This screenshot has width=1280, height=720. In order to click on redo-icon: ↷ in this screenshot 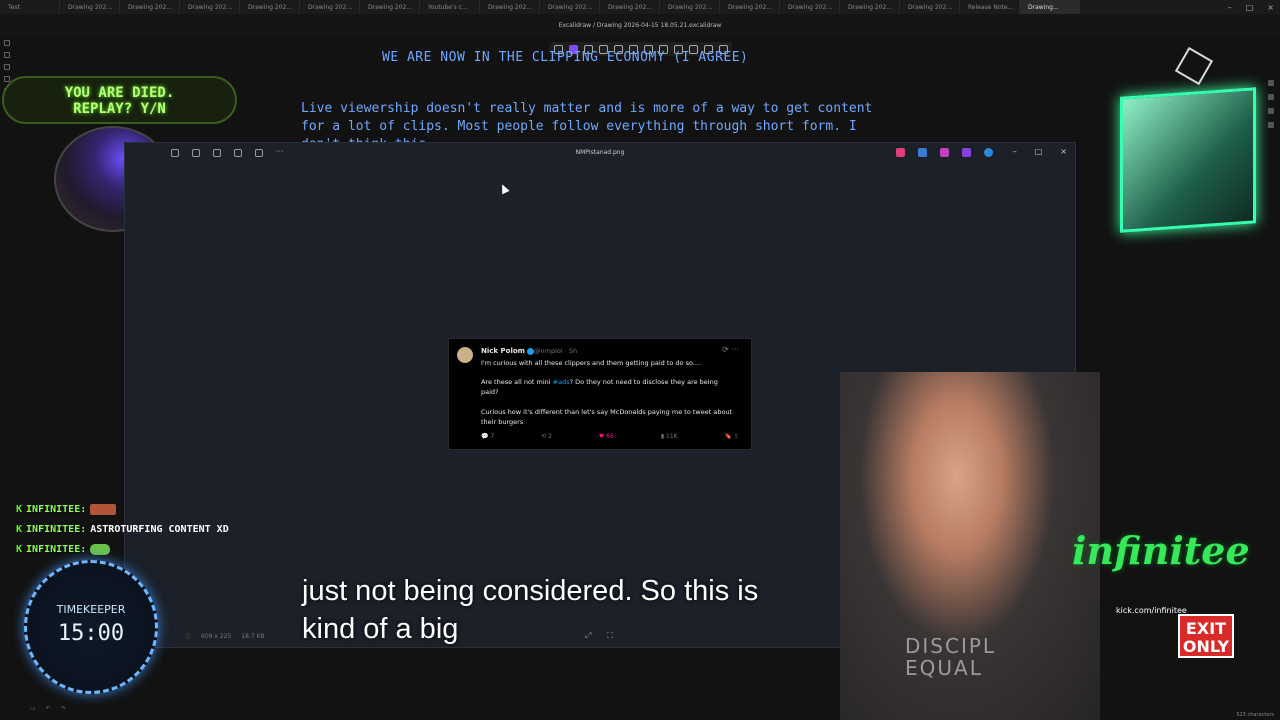, I will do `click(63, 708)`.